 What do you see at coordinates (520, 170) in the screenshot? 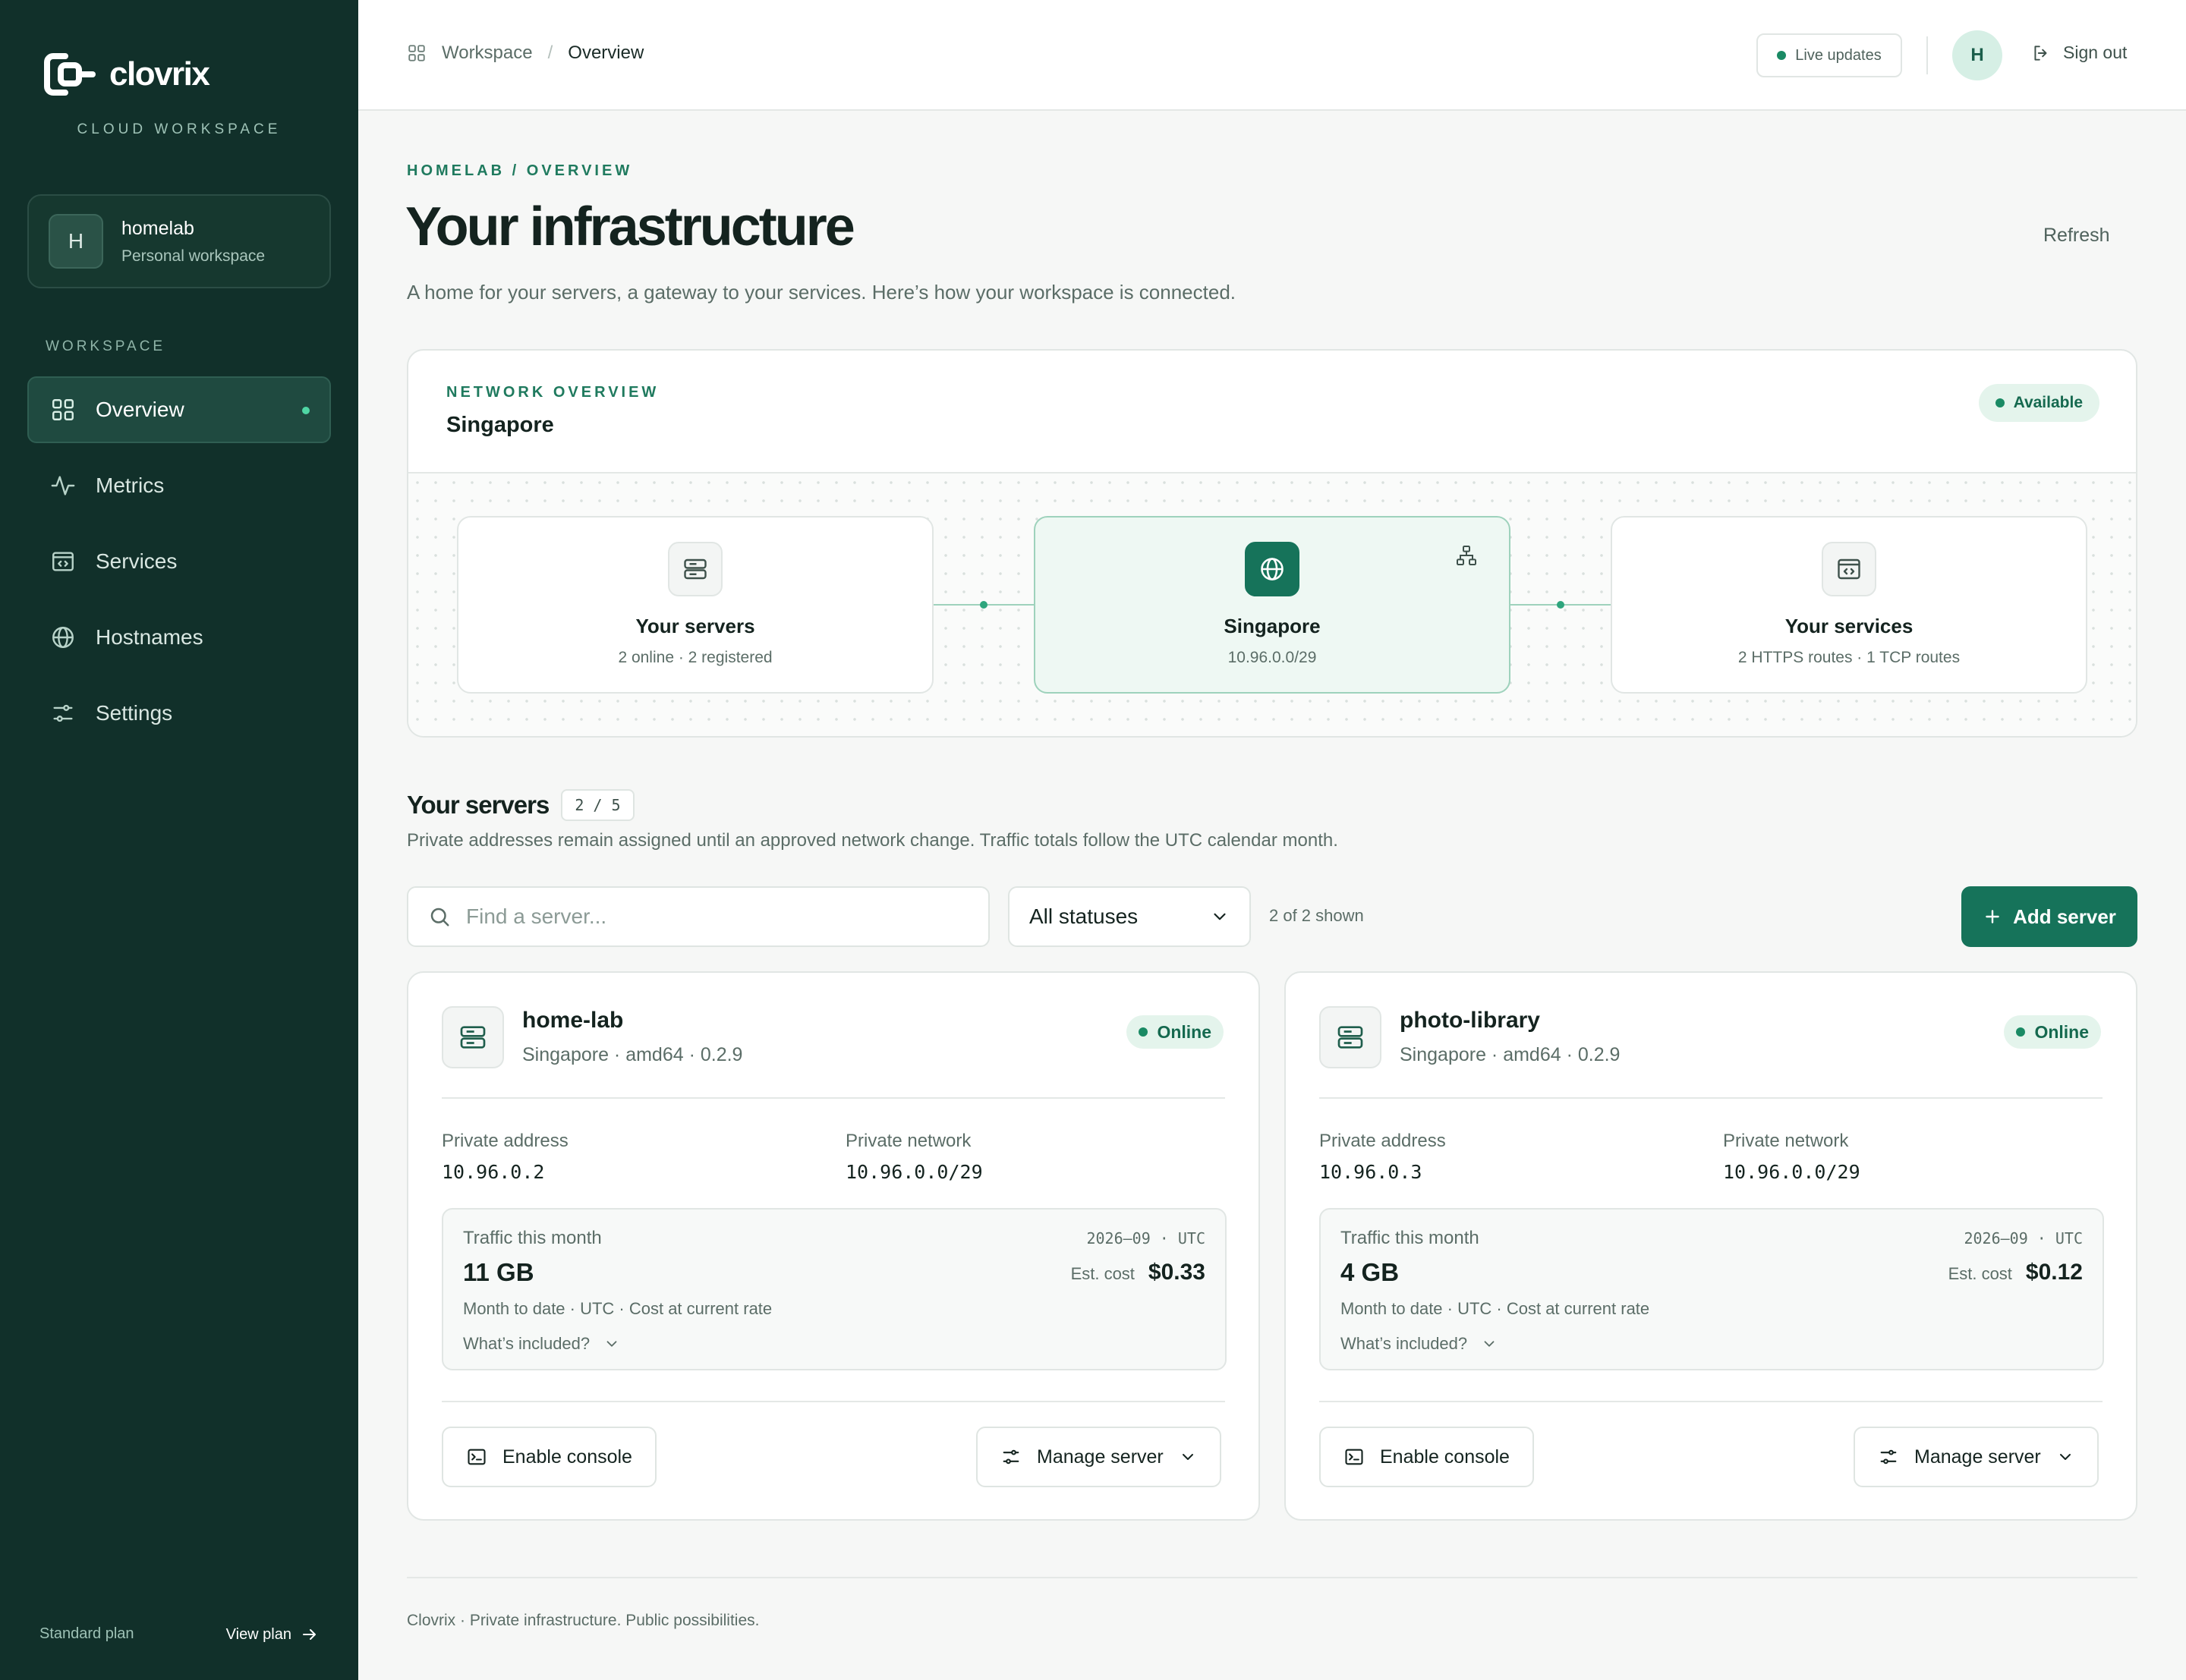
I see `page-eyebrow: HOMELAB / OVERVIEW` at bounding box center [520, 170].